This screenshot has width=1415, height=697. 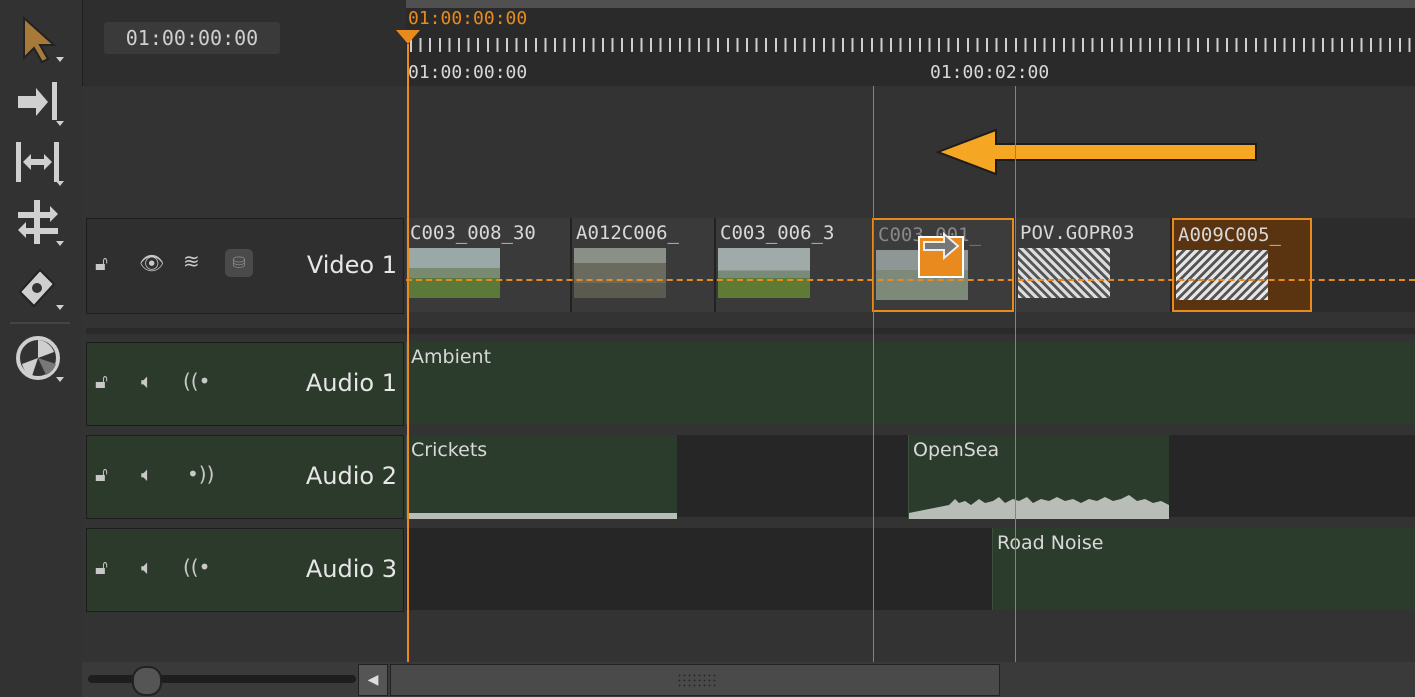 I want to click on playhead-timecode-label: 01:00:00:00, so click(x=468, y=18).